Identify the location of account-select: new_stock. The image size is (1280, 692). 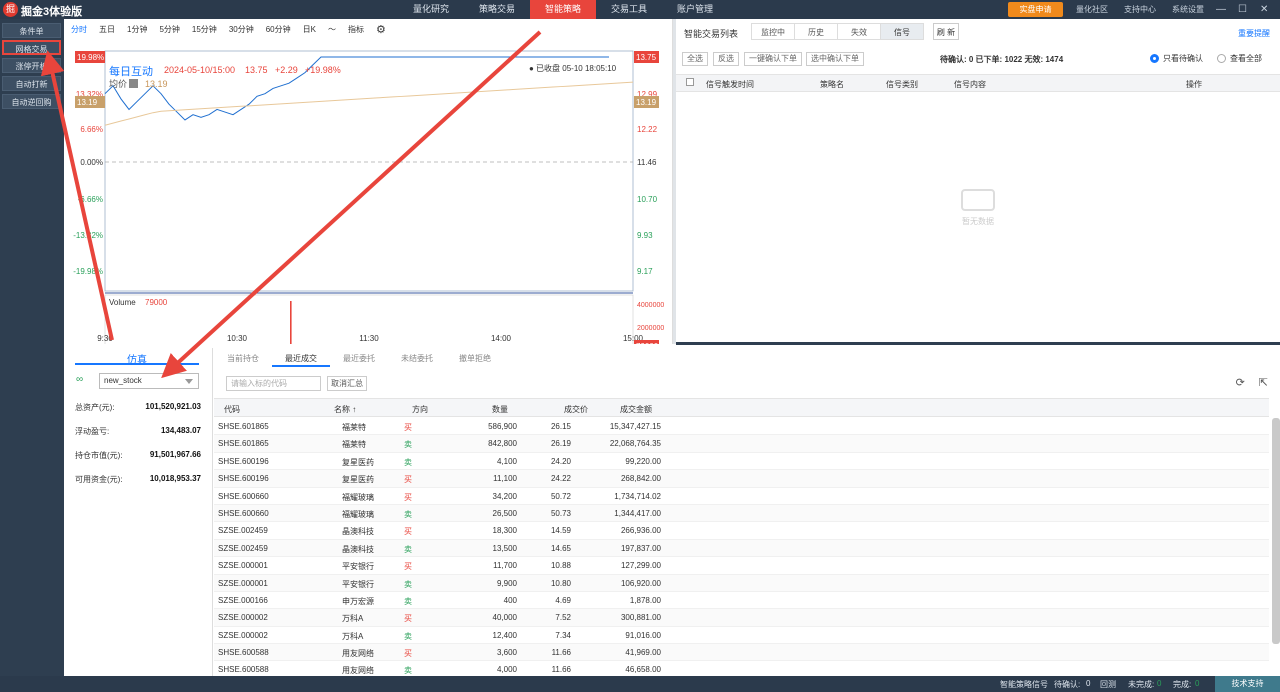
(149, 381).